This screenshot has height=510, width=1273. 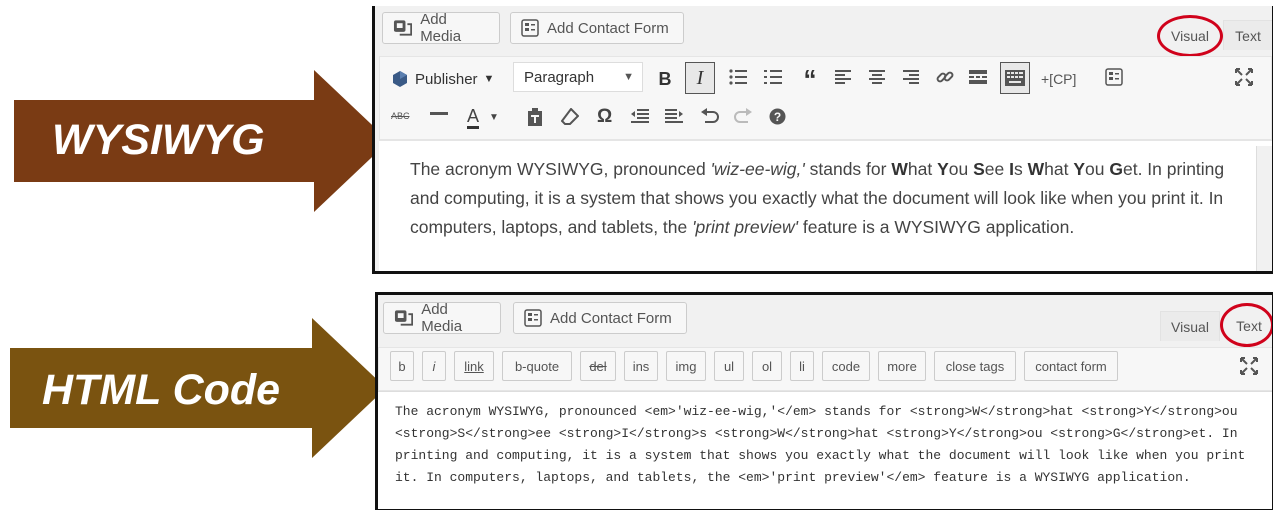 I want to click on visual-text-part: s, so click(x=1020, y=169).